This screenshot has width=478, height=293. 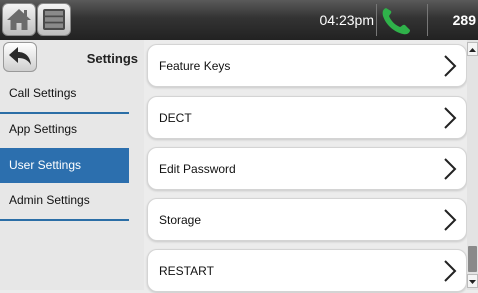 What do you see at coordinates (472, 165) in the screenshot?
I see `scrollbar` at bounding box center [472, 165].